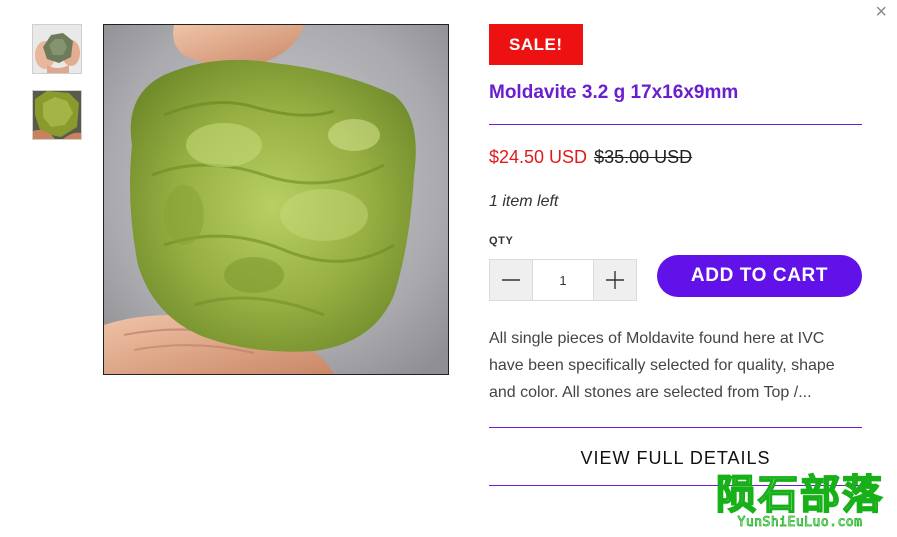 This screenshot has height=537, width=897. What do you see at coordinates (524, 201) in the screenshot?
I see `stock-note: 1 item left` at bounding box center [524, 201].